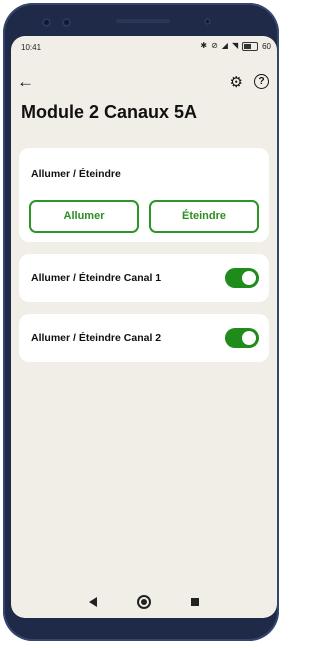 This screenshot has width=320, height=648. I want to click on channel2-card: Allumer / Éteindre Canal 2, so click(144, 338).